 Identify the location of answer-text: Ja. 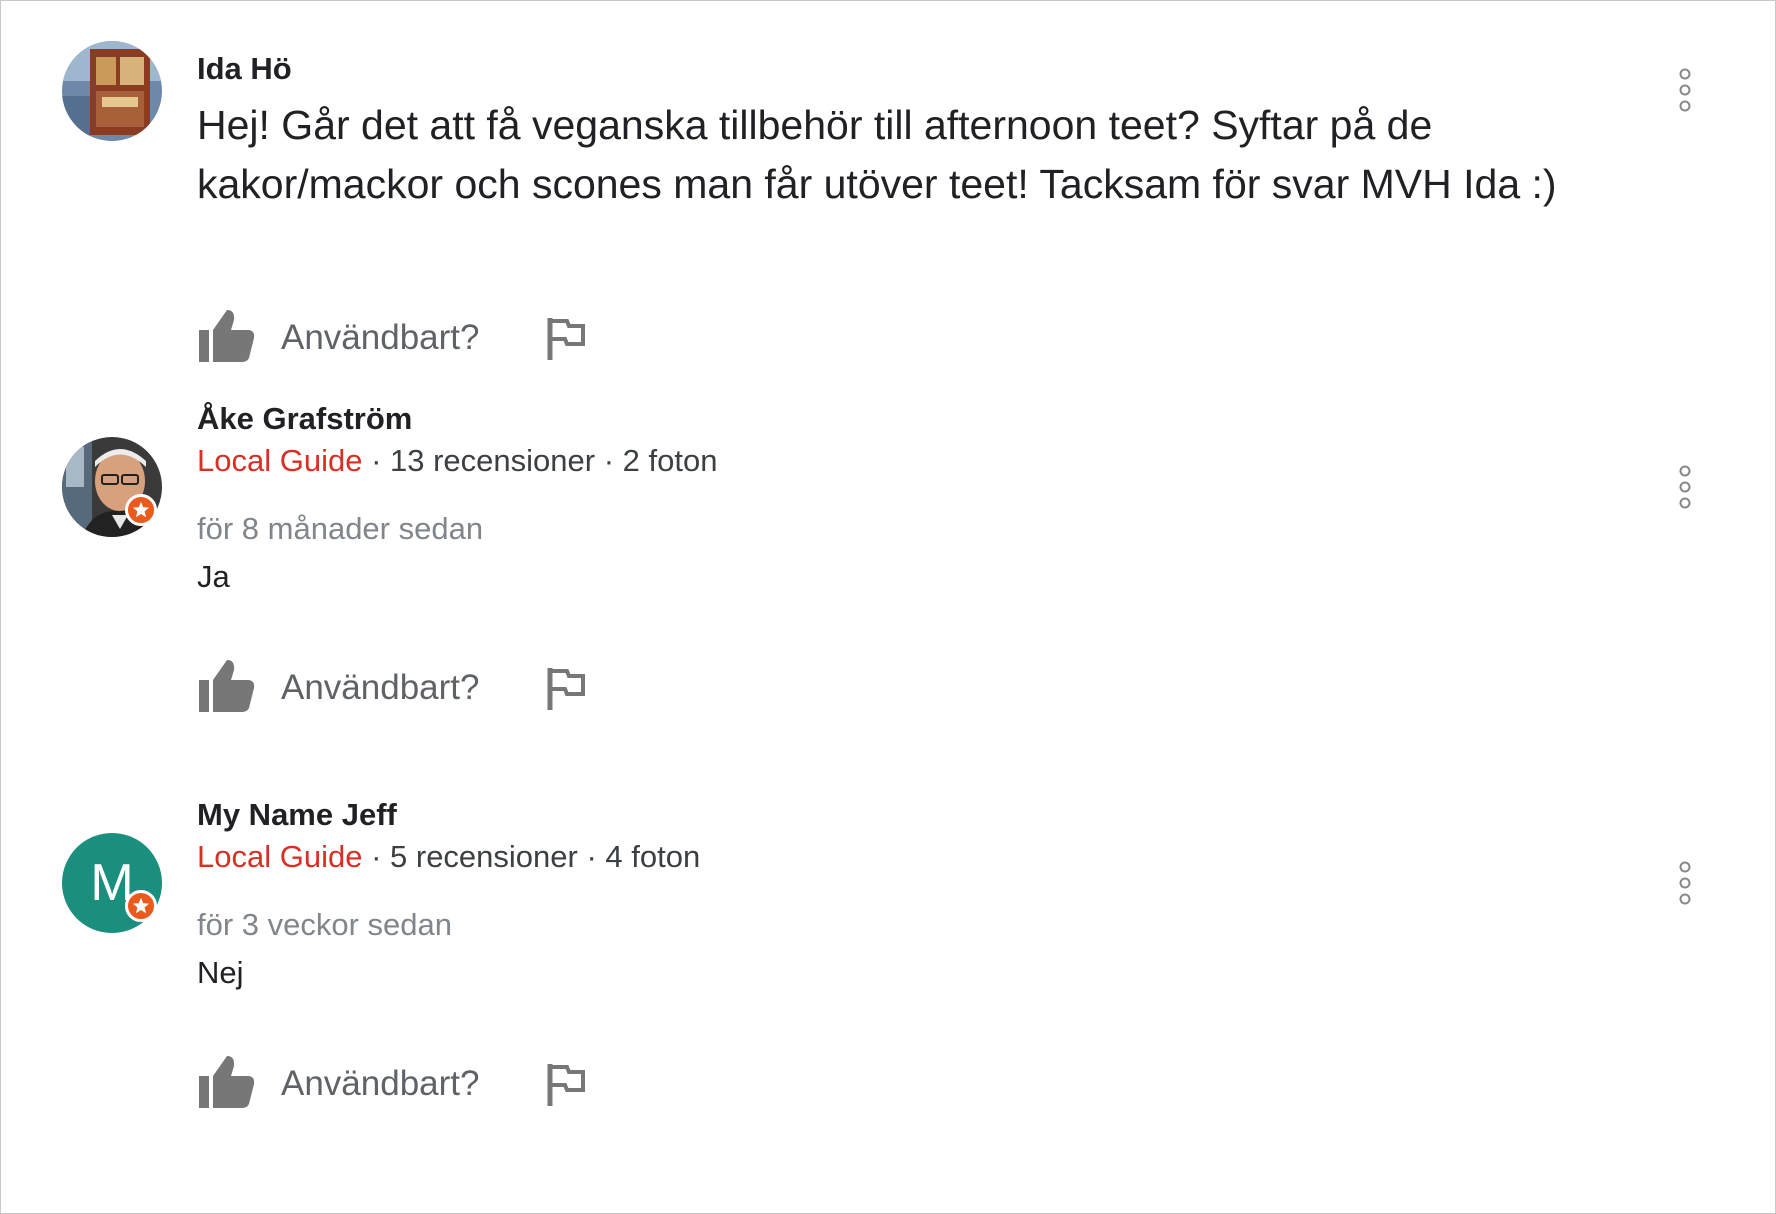
(213, 576).